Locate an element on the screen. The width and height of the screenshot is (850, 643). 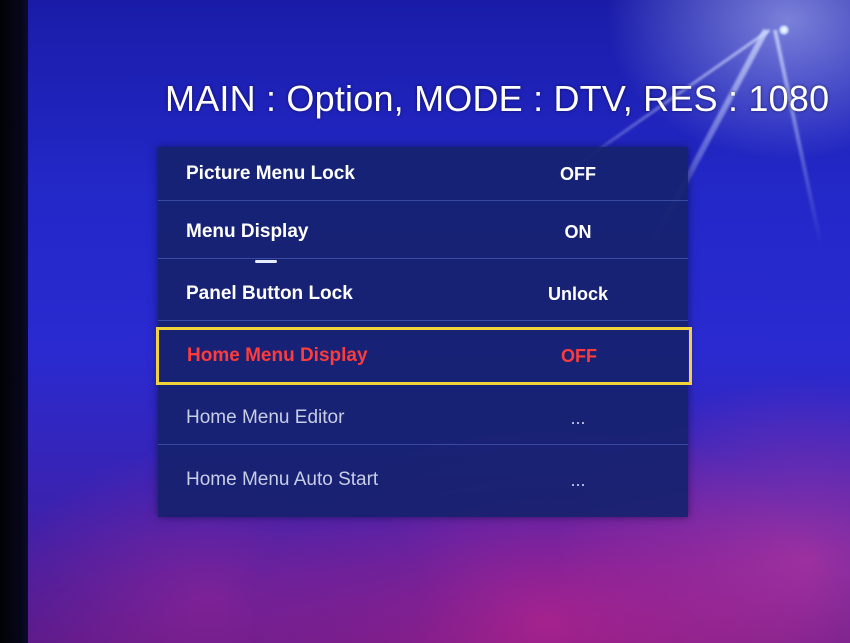
menu-item-home-menu-display: Home Menu Display OFF is located at coordinates (424, 356).